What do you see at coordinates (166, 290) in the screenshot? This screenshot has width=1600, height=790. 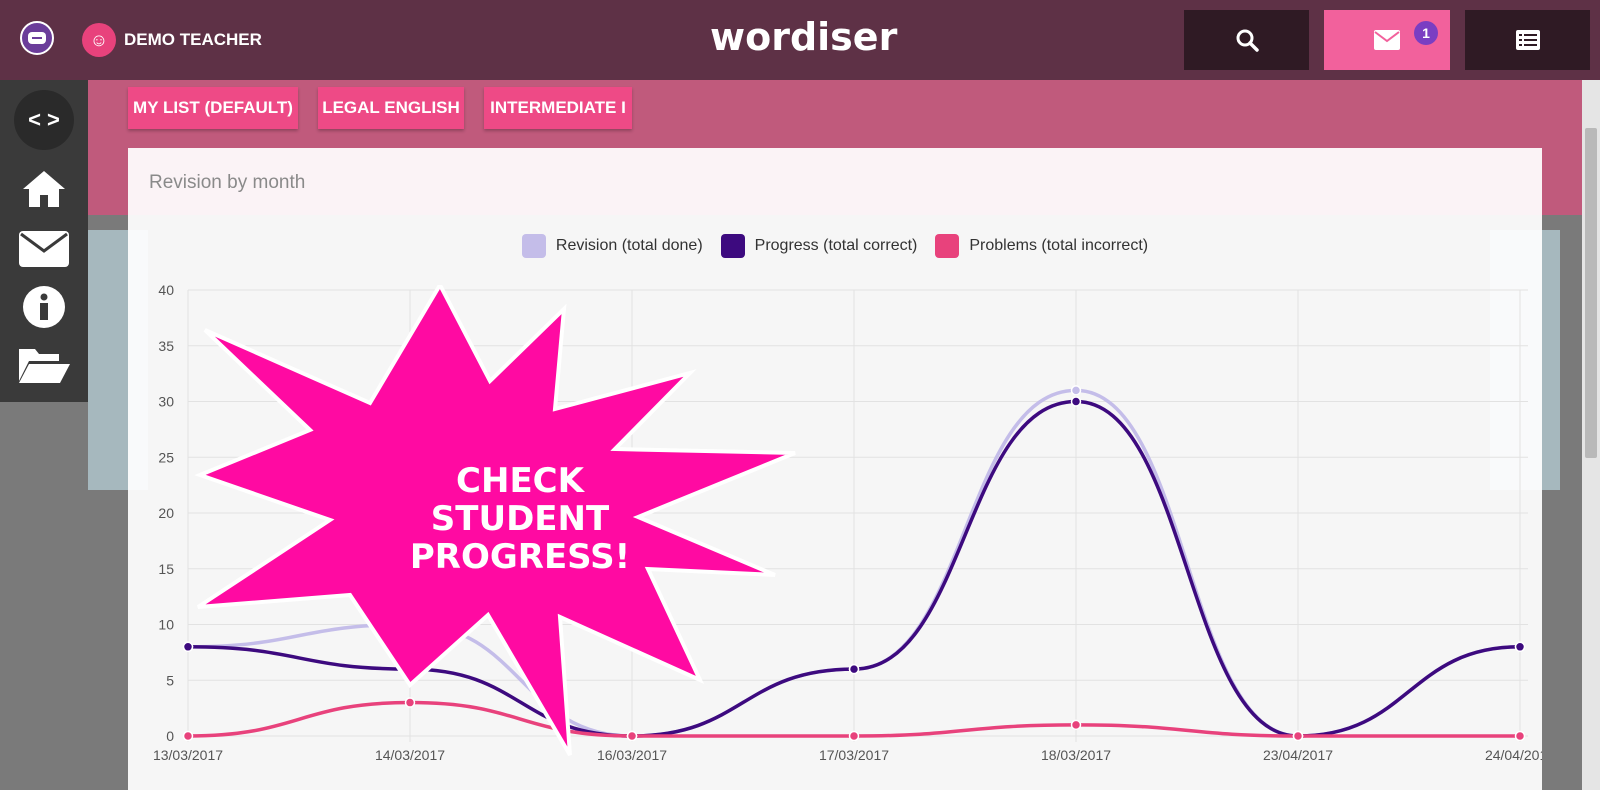 I see `y-tick-label: 40` at bounding box center [166, 290].